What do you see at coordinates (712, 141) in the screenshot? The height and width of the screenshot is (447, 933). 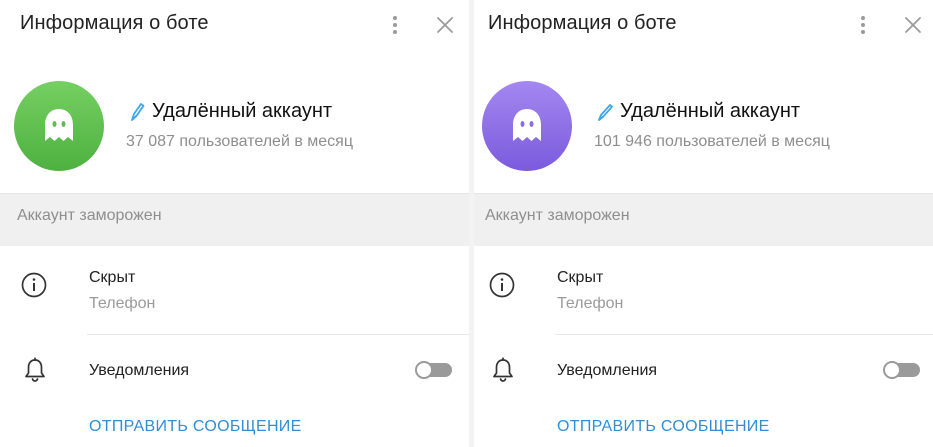 I see `monthly-users: 101 946 пользователей в месяц` at bounding box center [712, 141].